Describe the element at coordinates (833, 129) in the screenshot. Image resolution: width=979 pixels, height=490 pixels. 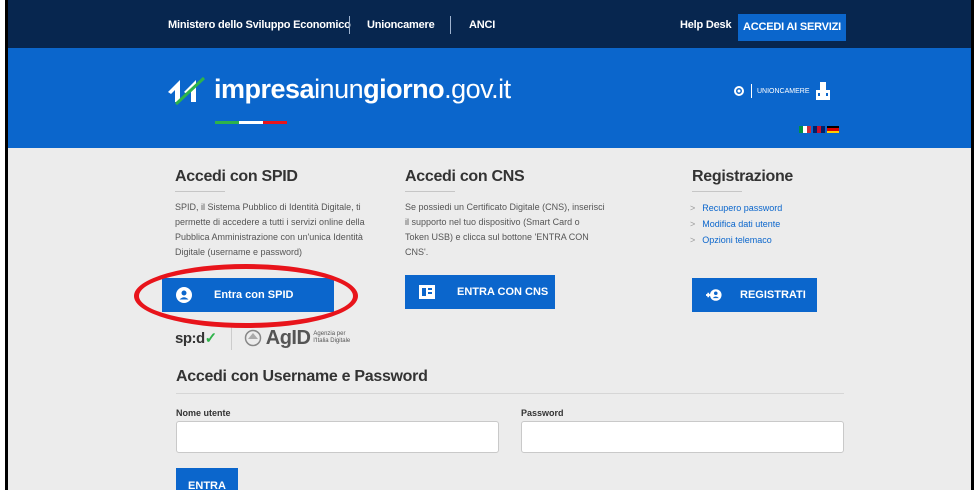
I see `german-flag-icon` at that location.